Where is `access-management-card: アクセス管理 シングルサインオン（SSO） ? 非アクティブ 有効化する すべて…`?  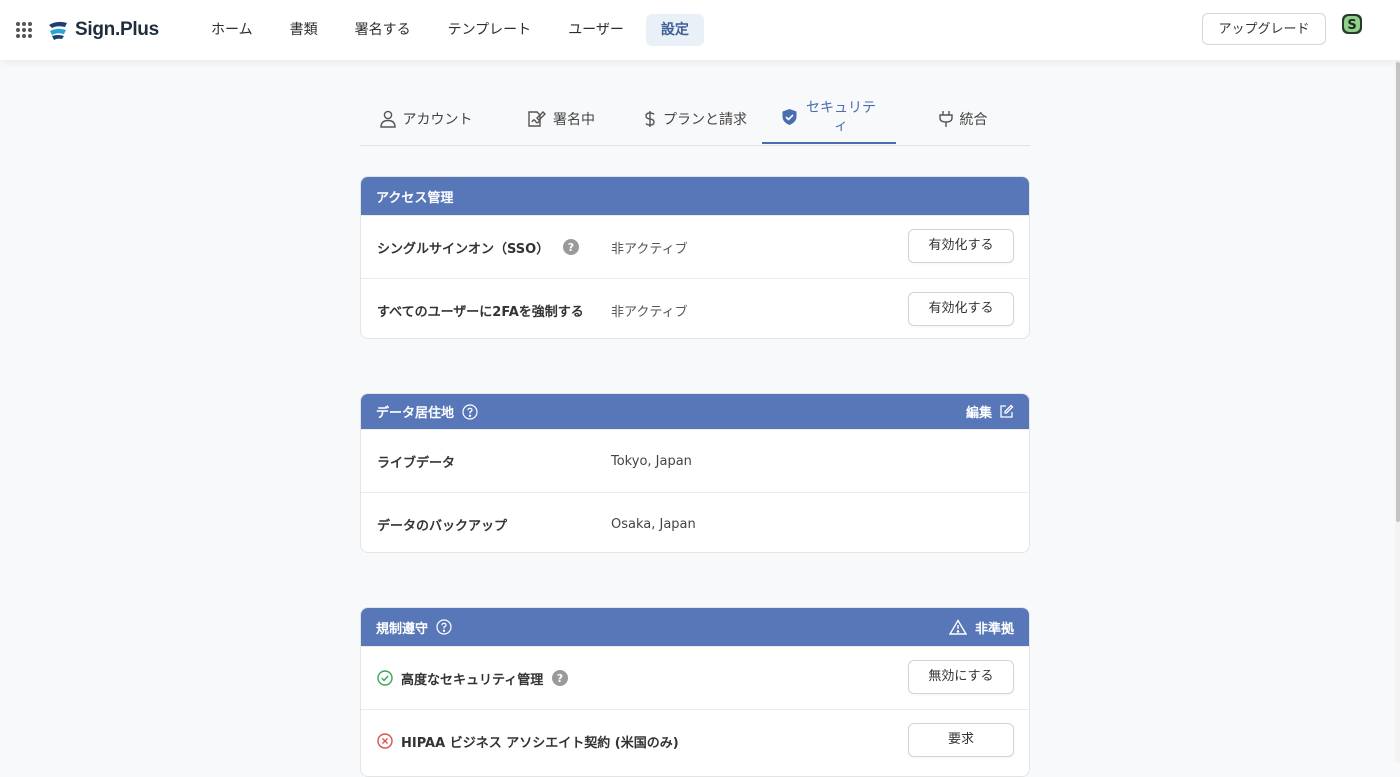
access-management-card: アクセス管理 シングルサインオン（SSO） ? 非アクティブ 有効化する すべて… is located at coordinates (695, 257).